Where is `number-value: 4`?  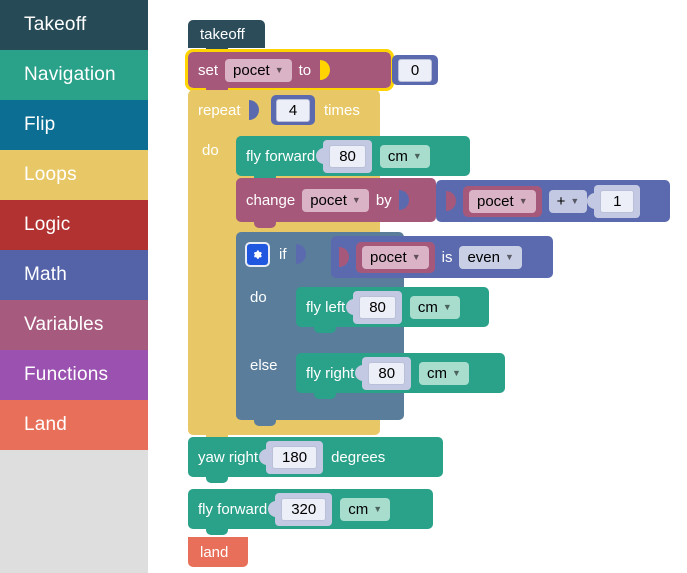 number-value: 4 is located at coordinates (293, 110).